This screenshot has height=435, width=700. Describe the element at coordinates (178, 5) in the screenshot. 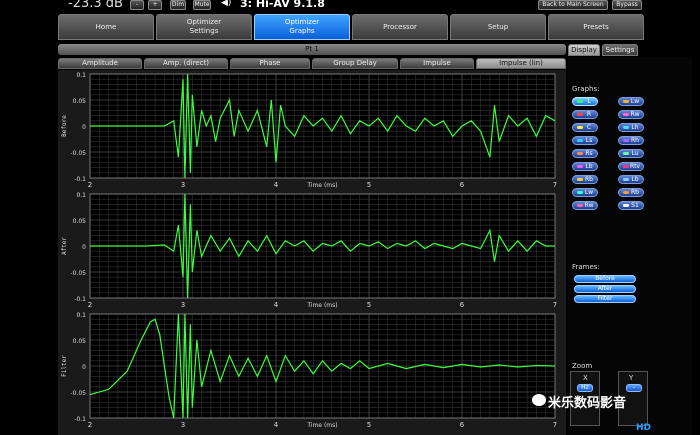

I see `dim-button: Dim` at that location.